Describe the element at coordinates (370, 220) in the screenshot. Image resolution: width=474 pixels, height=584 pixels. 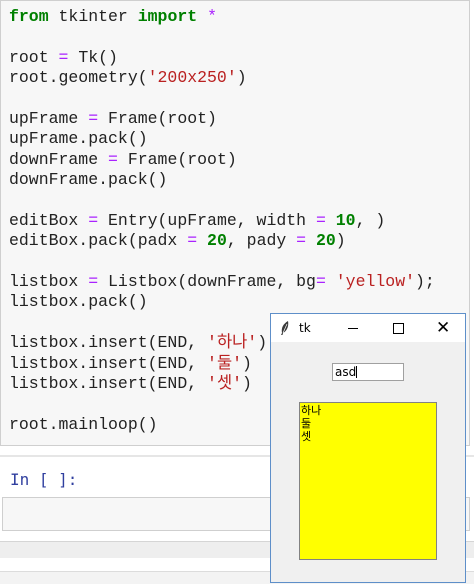
I see `code-token: , )` at that location.